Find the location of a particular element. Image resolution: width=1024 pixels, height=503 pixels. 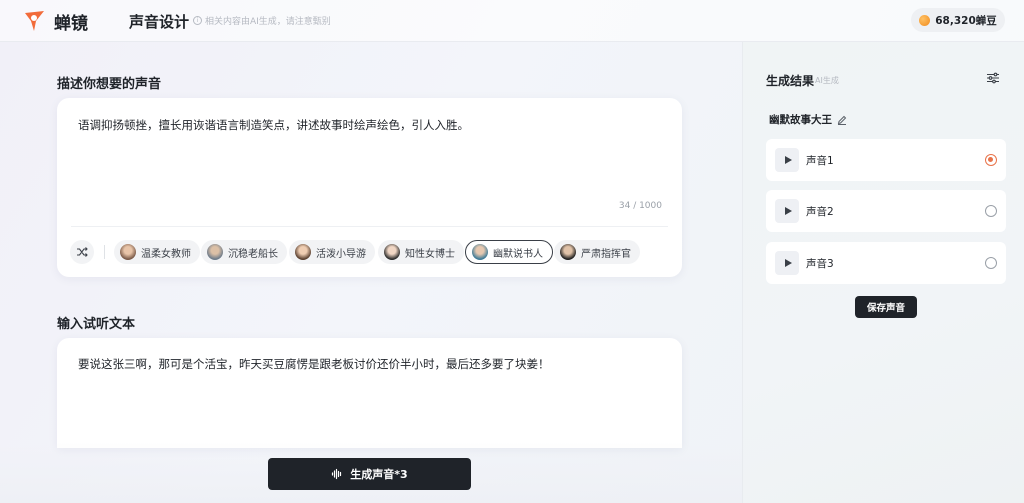

divider is located at coordinates (369, 226).